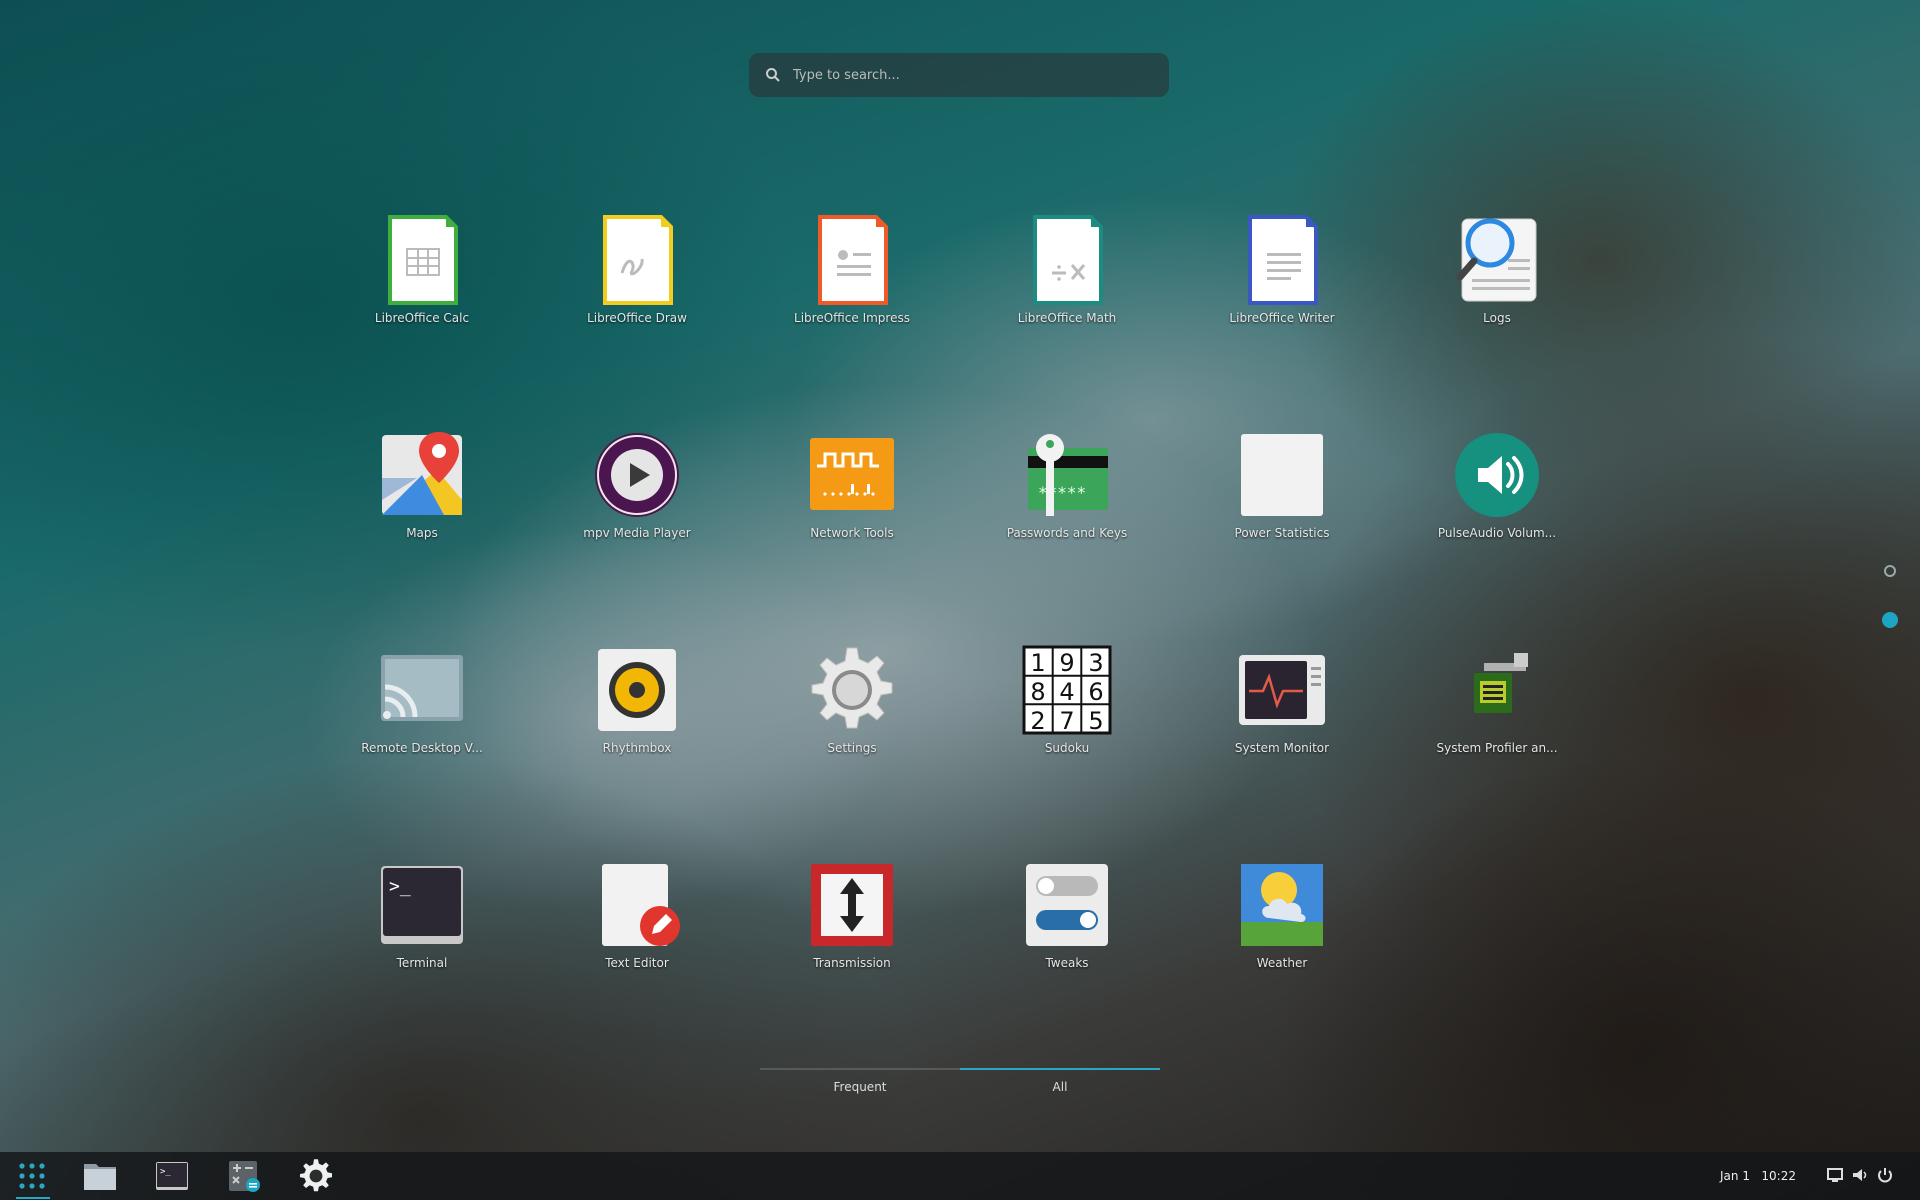 The image size is (1920, 1200). I want to click on app-label: LibreOffice Writer, so click(1282, 318).